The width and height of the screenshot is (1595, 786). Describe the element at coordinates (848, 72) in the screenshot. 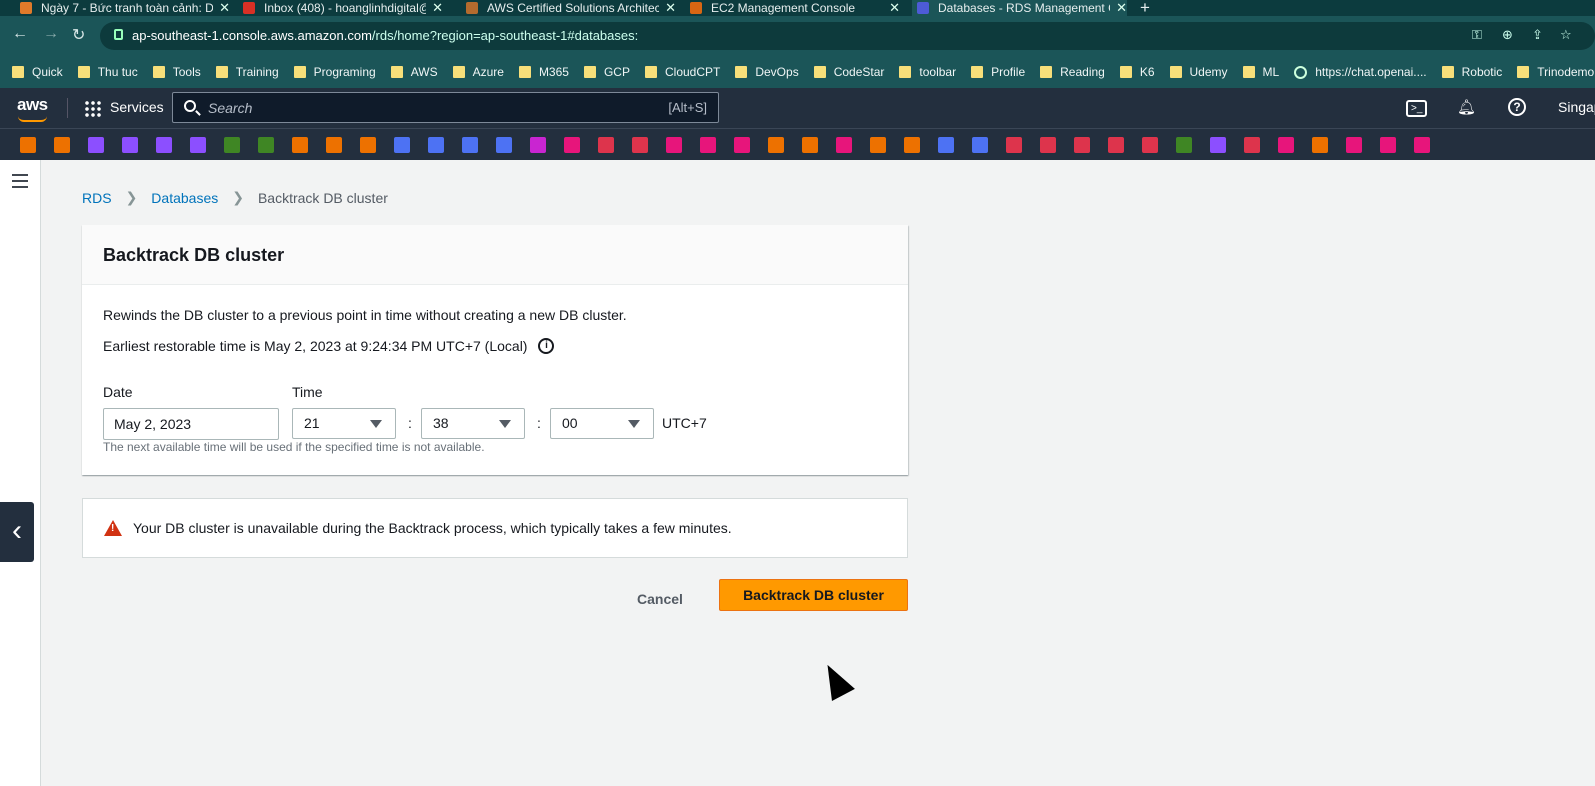

I see `bookmark-item: CodeStar` at that location.